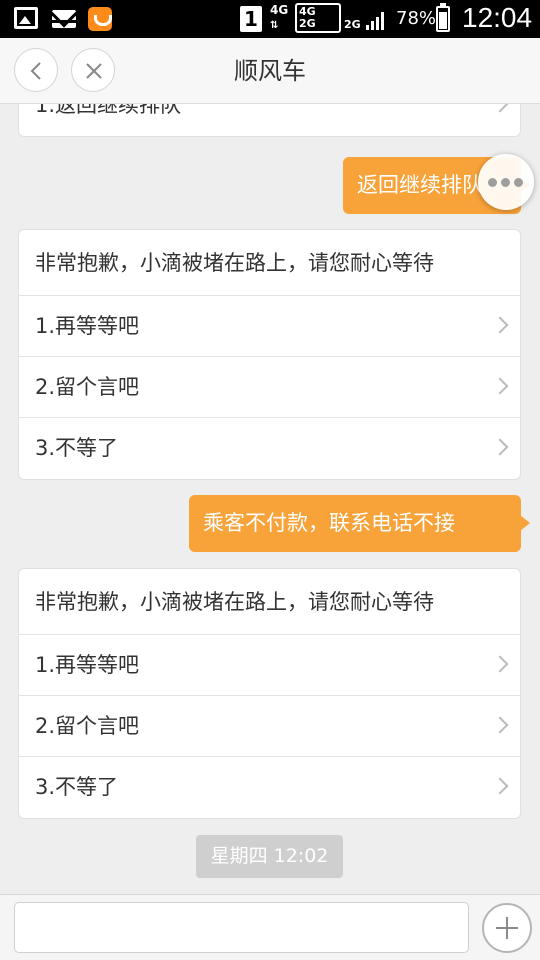 The height and width of the screenshot is (960, 540). I want to click on add-attachment-button, so click(507, 928).